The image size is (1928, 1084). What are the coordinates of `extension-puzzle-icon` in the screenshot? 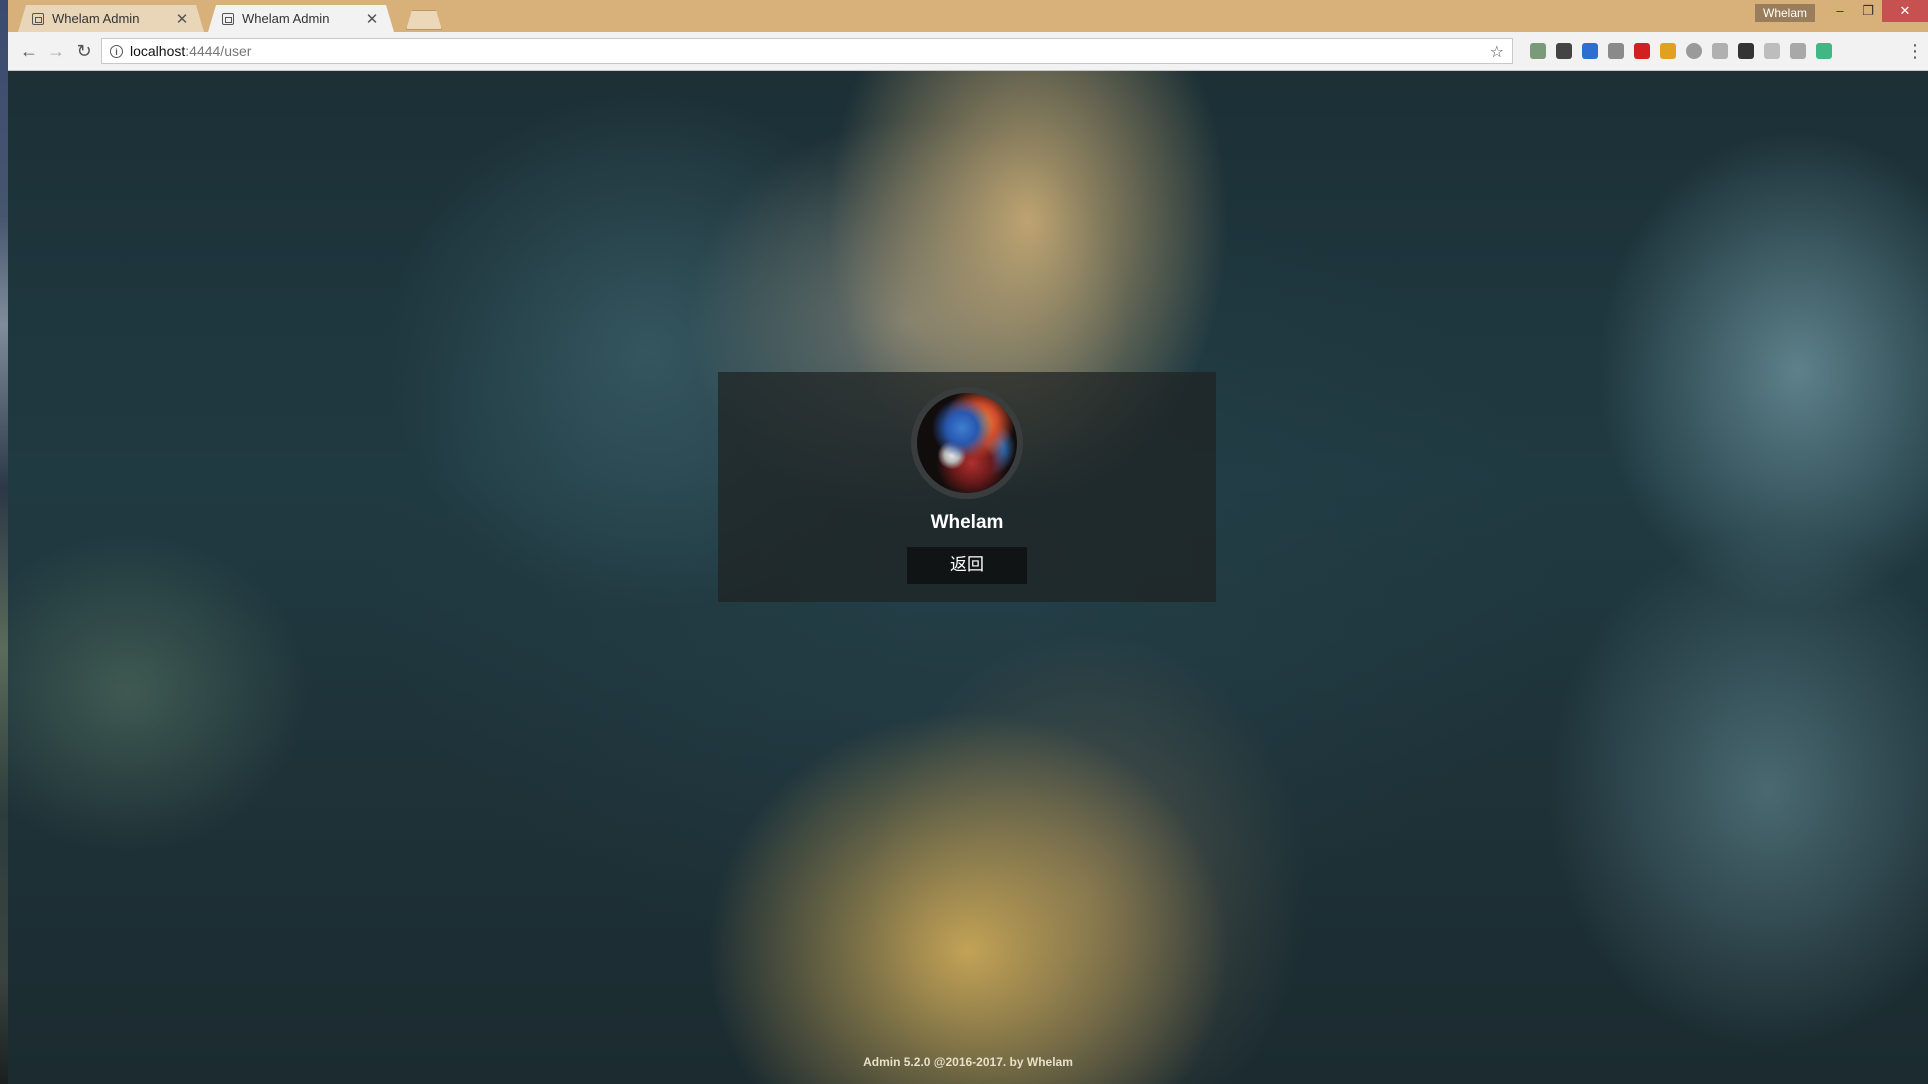 It's located at (1538, 51).